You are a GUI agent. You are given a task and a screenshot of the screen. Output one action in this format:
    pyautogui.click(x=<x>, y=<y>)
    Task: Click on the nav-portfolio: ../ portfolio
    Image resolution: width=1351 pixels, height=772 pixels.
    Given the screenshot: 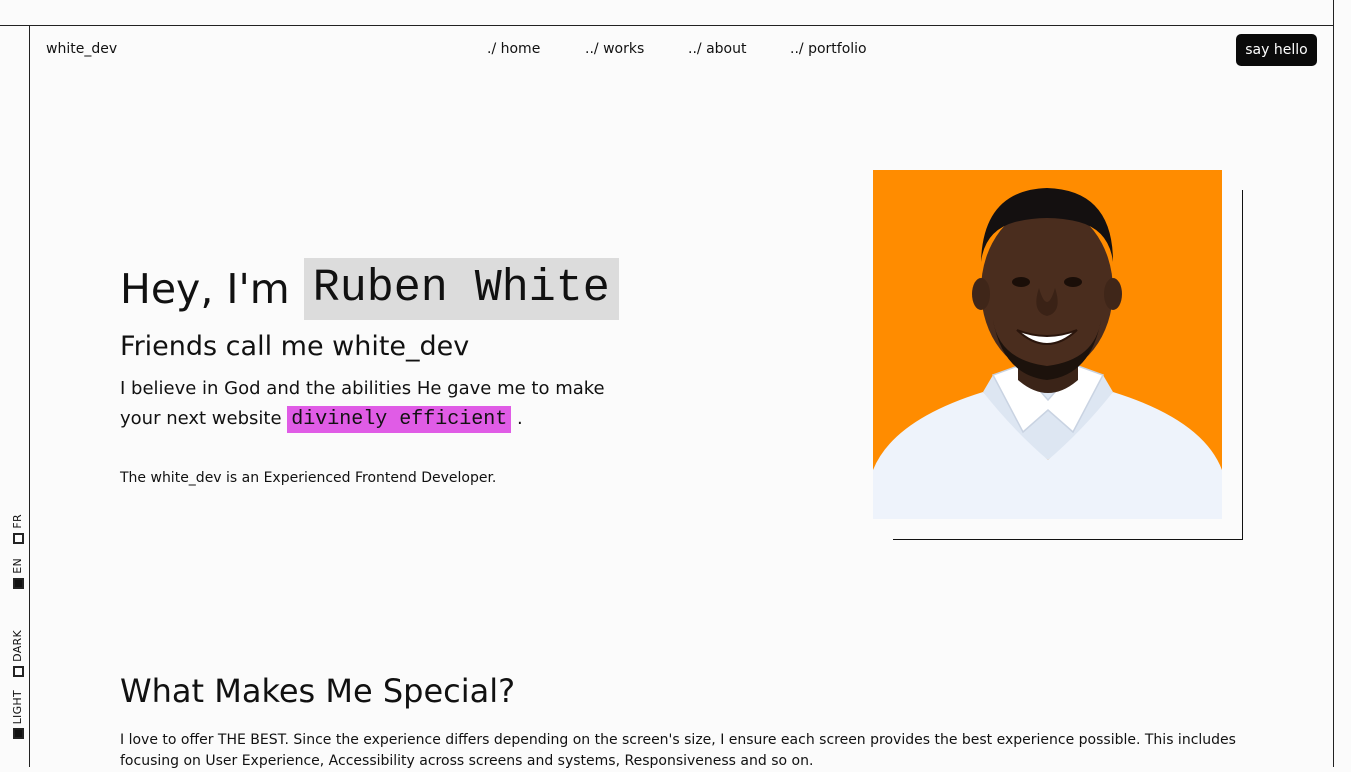 What is the action you would take?
    pyautogui.click(x=828, y=49)
    